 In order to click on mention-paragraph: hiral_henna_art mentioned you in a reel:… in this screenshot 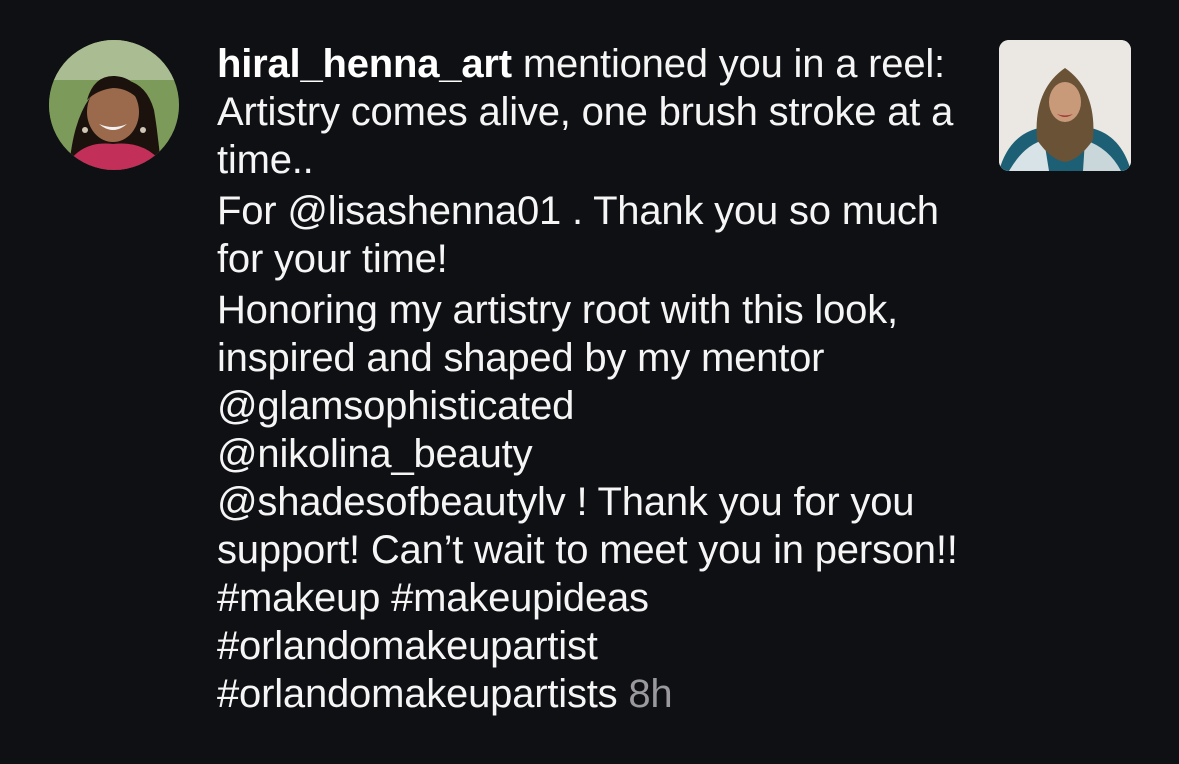, I will do `click(597, 112)`.